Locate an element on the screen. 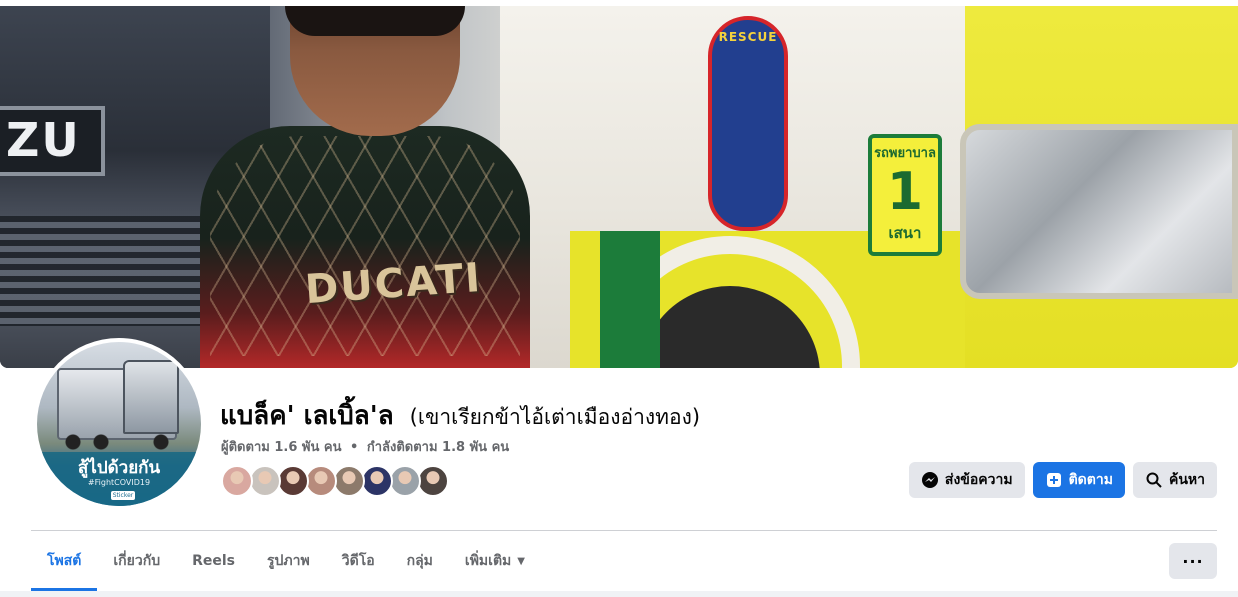 The width and height of the screenshot is (1238, 597). tab-label: วิดีโอ is located at coordinates (358, 561).